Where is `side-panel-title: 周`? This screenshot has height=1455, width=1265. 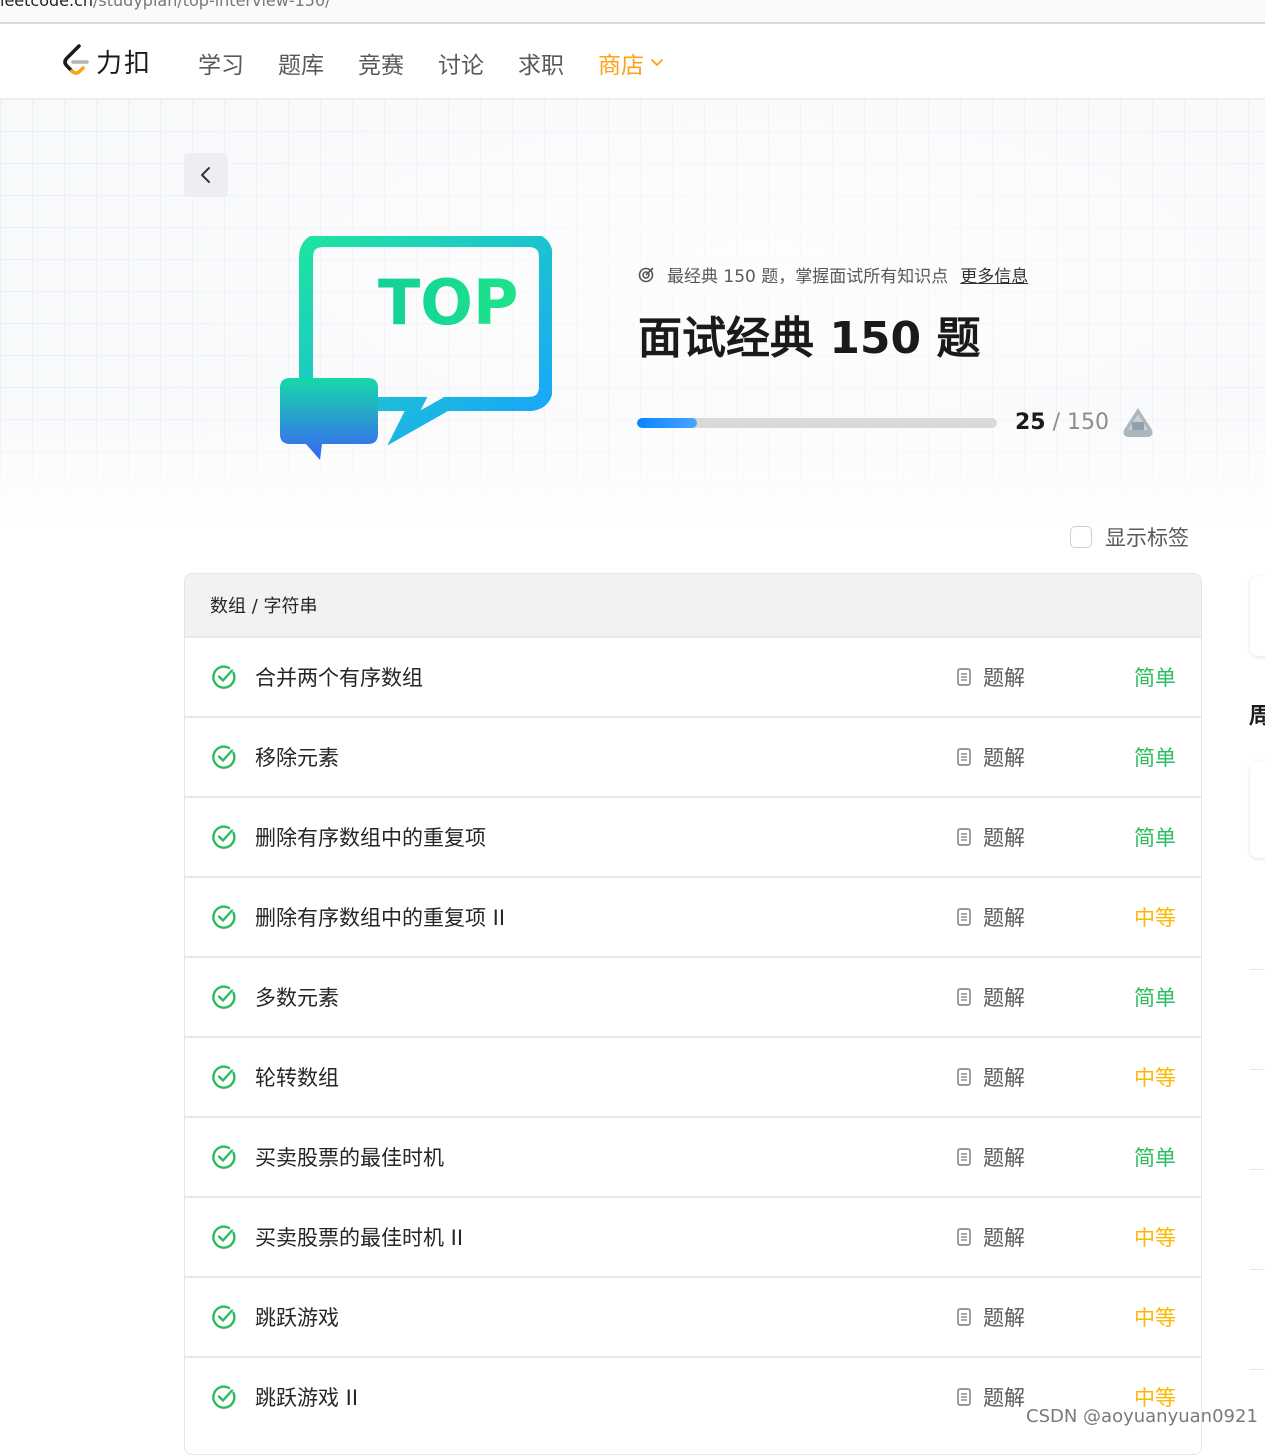 side-panel-title: 周 is located at coordinates (1257, 716).